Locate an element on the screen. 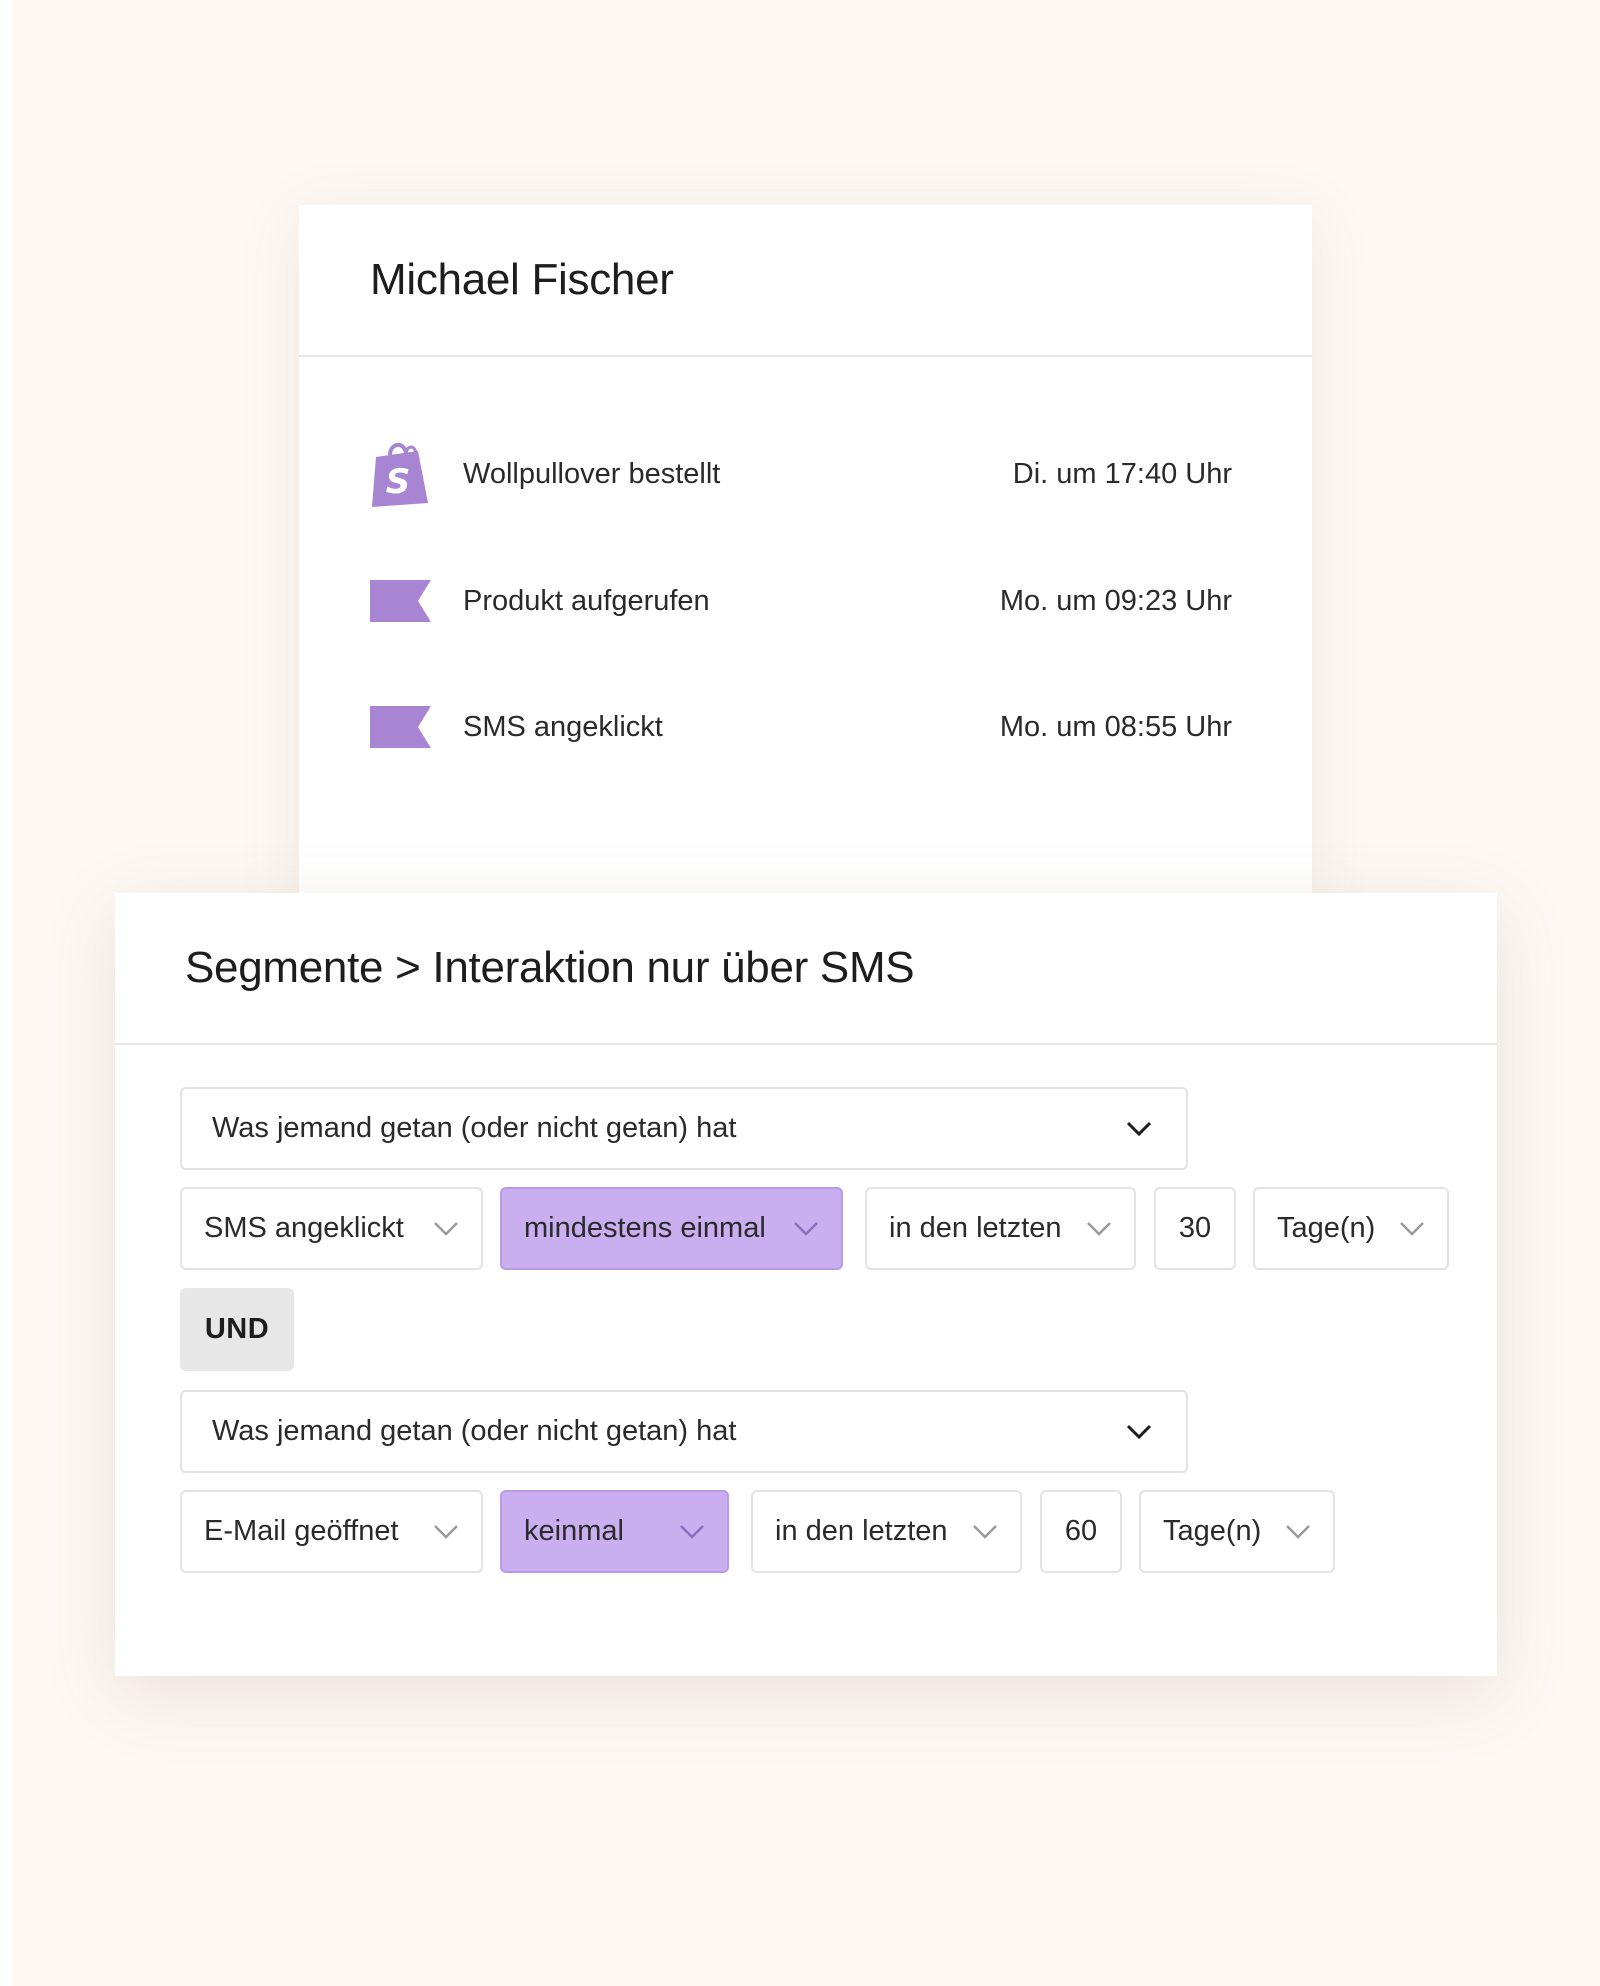 The height and width of the screenshot is (1986, 1600). activity-row: Produkt aufgerufen Mo. um 09:23 Uhr is located at coordinates (801, 601).